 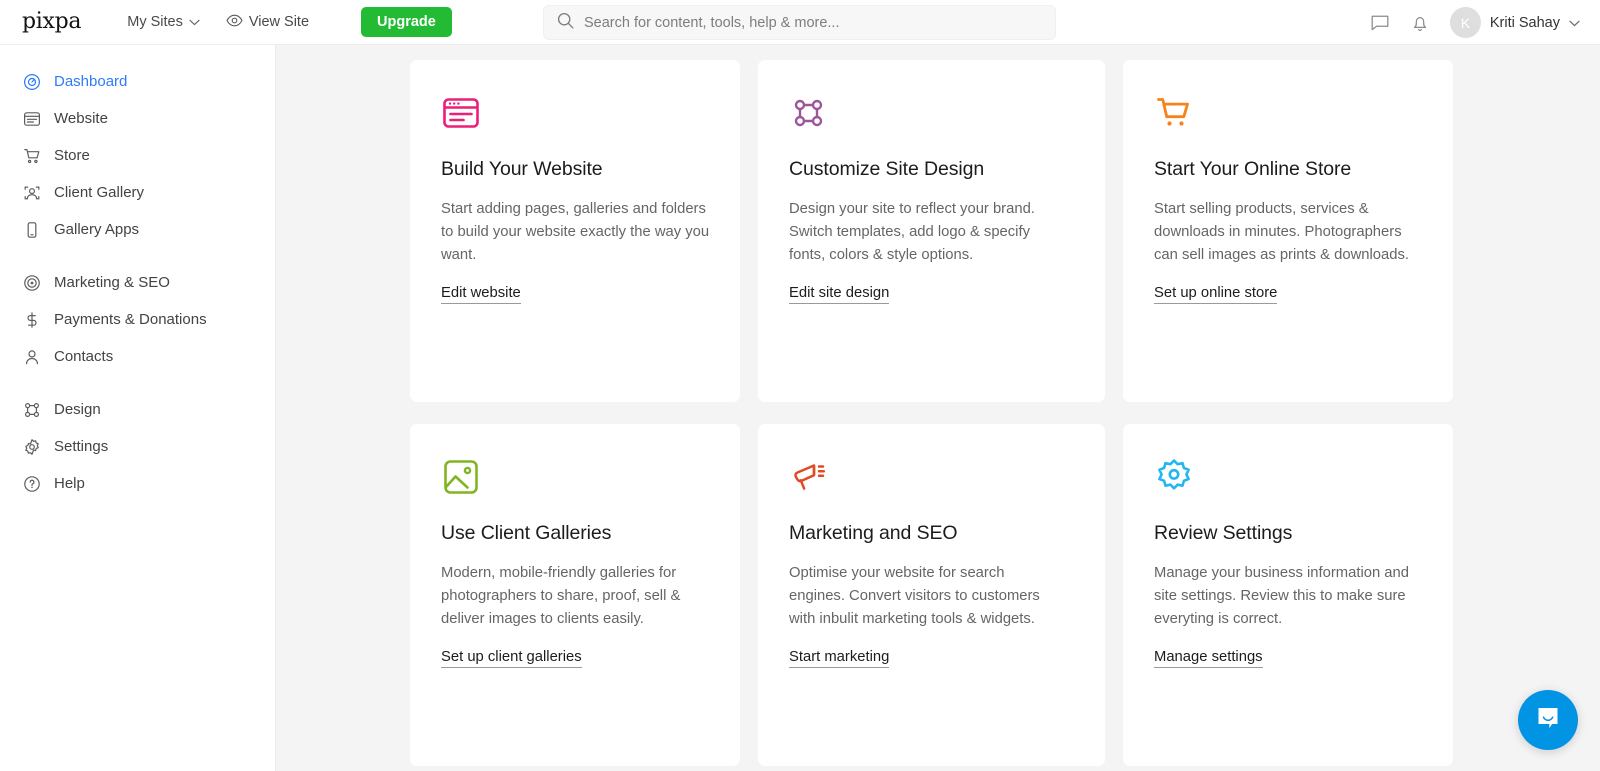 What do you see at coordinates (1208, 658) in the screenshot?
I see `manage-settings-link: Manage settings` at bounding box center [1208, 658].